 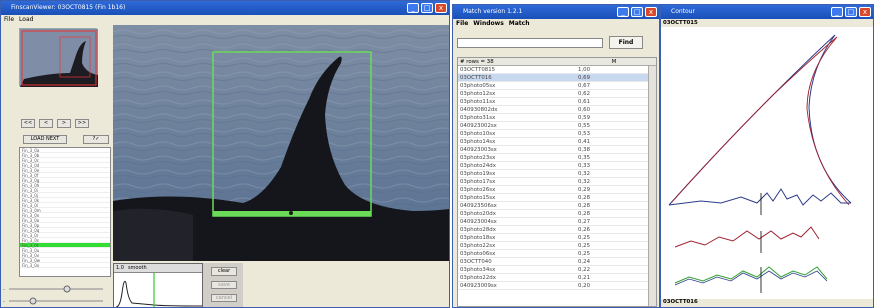 What do you see at coordinates (488, 24) in the screenshot?
I see `match-menu-windows: Windows` at bounding box center [488, 24].